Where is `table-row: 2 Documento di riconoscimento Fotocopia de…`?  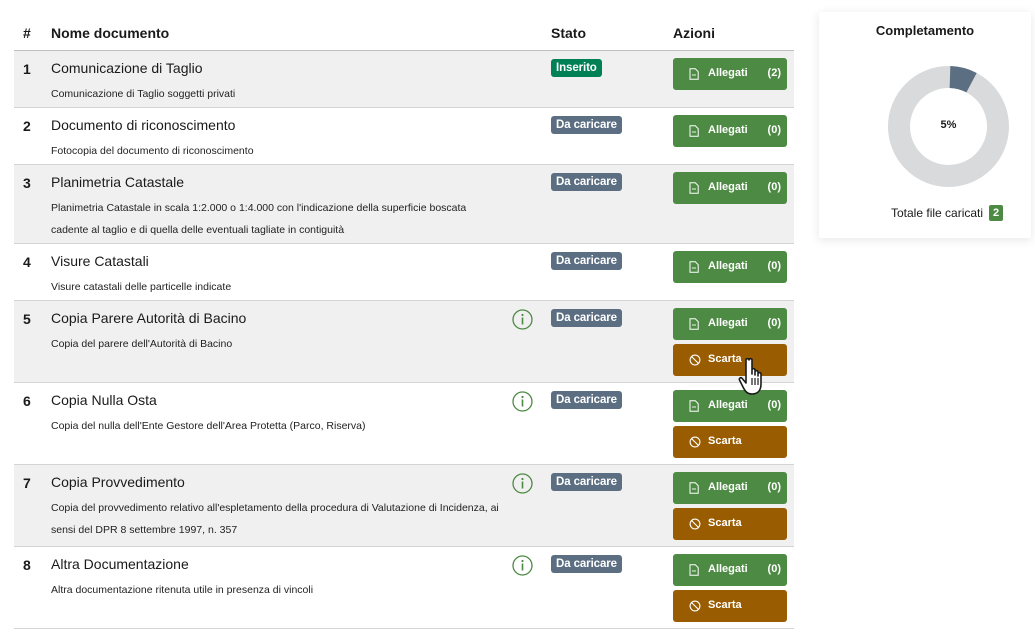 table-row: 2 Documento di riconoscimento Fotocopia de… is located at coordinates (404, 136).